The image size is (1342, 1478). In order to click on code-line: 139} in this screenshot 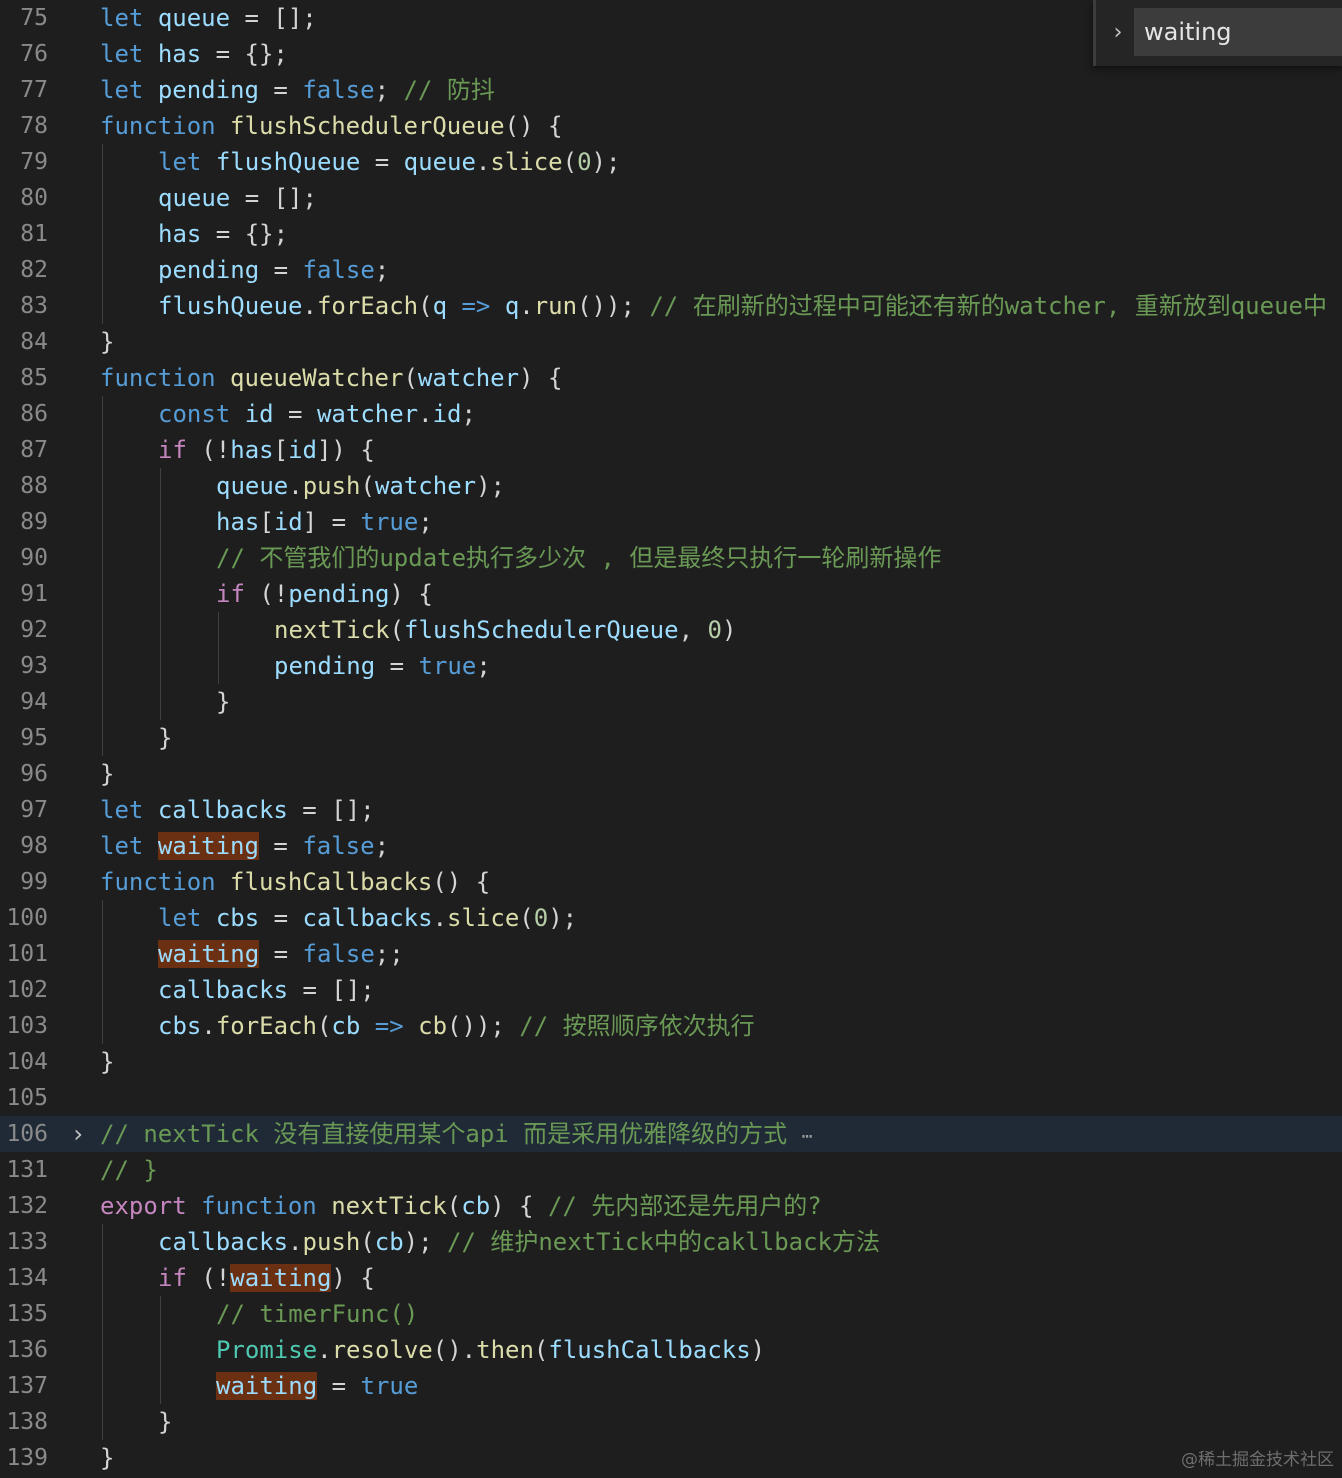, I will do `click(671, 1458)`.